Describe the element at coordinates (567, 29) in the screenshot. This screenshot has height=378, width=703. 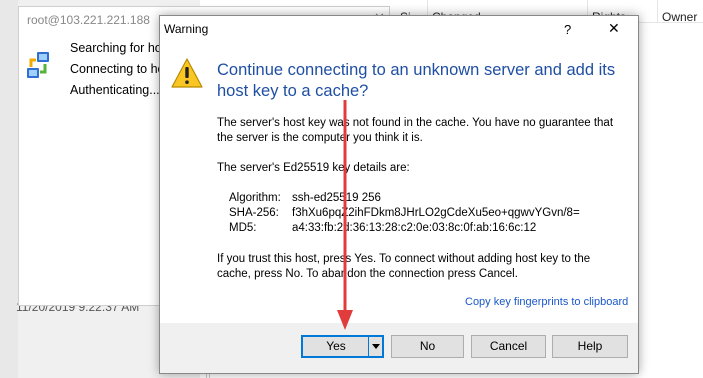
I see `help-icon: ?` at that location.